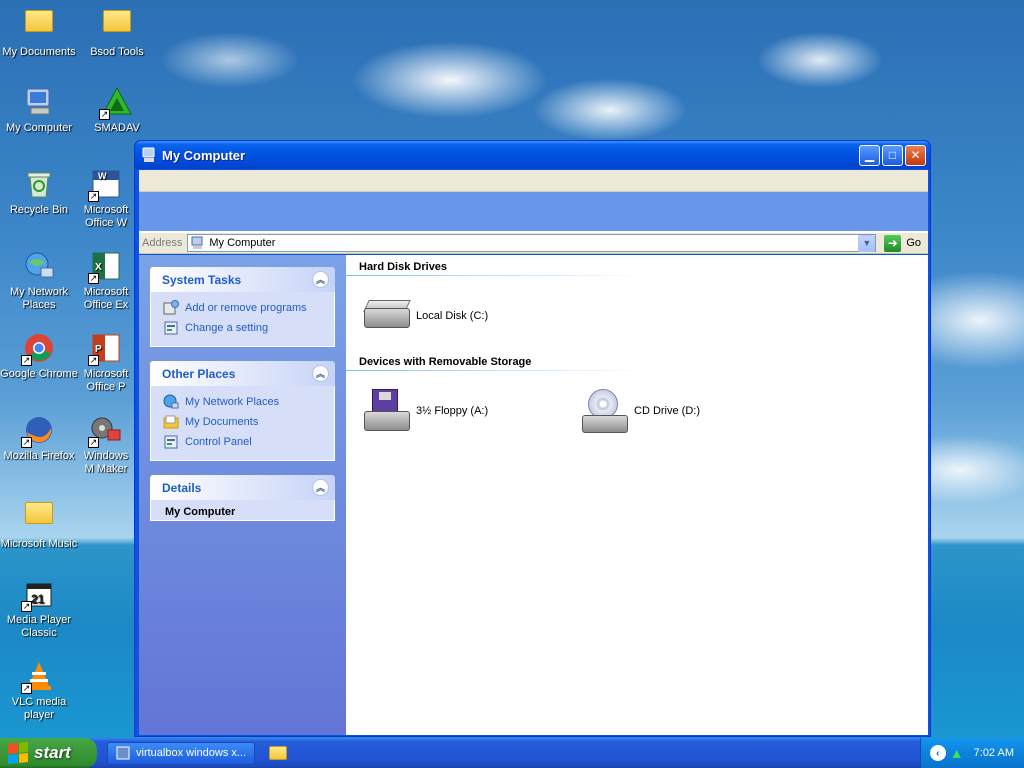  Describe the element at coordinates (106, 363) in the screenshot. I see `desktop-icon-office-powerpoint: P ↗ Microsoft Office P` at that location.